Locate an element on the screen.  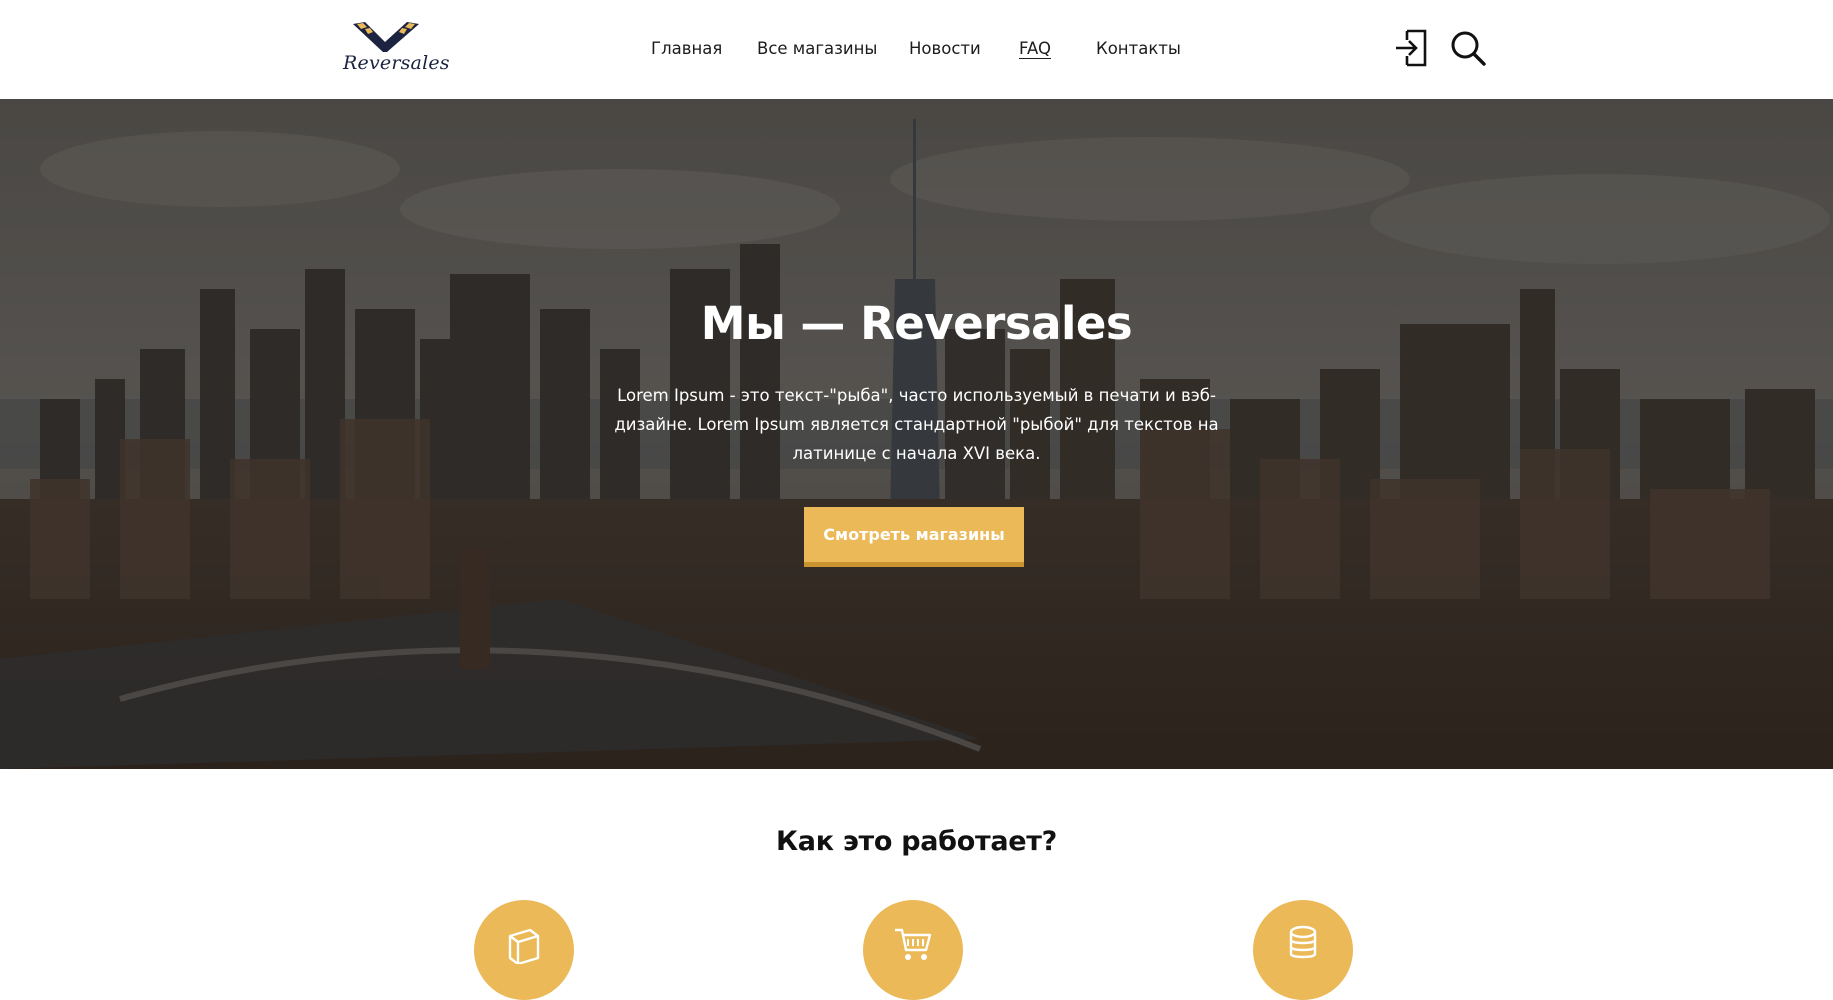
nav-item-faq: FAQ is located at coordinates (1035, 49).